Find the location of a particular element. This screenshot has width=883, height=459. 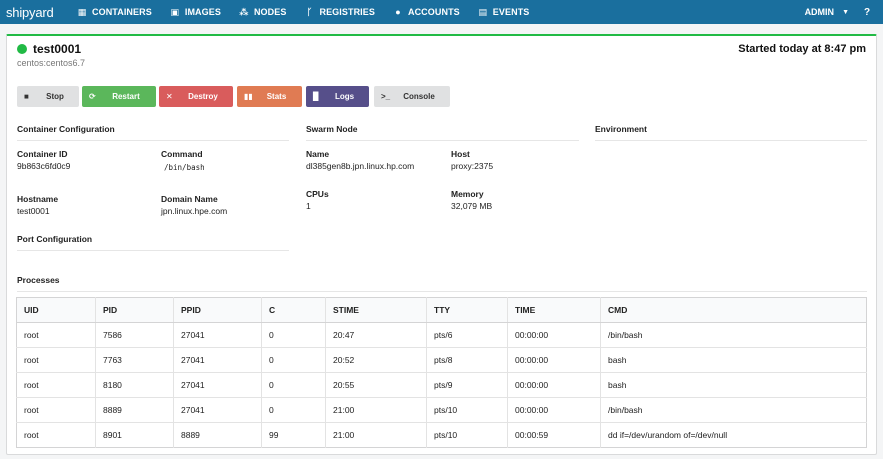

nav-events: ▤ EVENTS is located at coordinates (504, 12).